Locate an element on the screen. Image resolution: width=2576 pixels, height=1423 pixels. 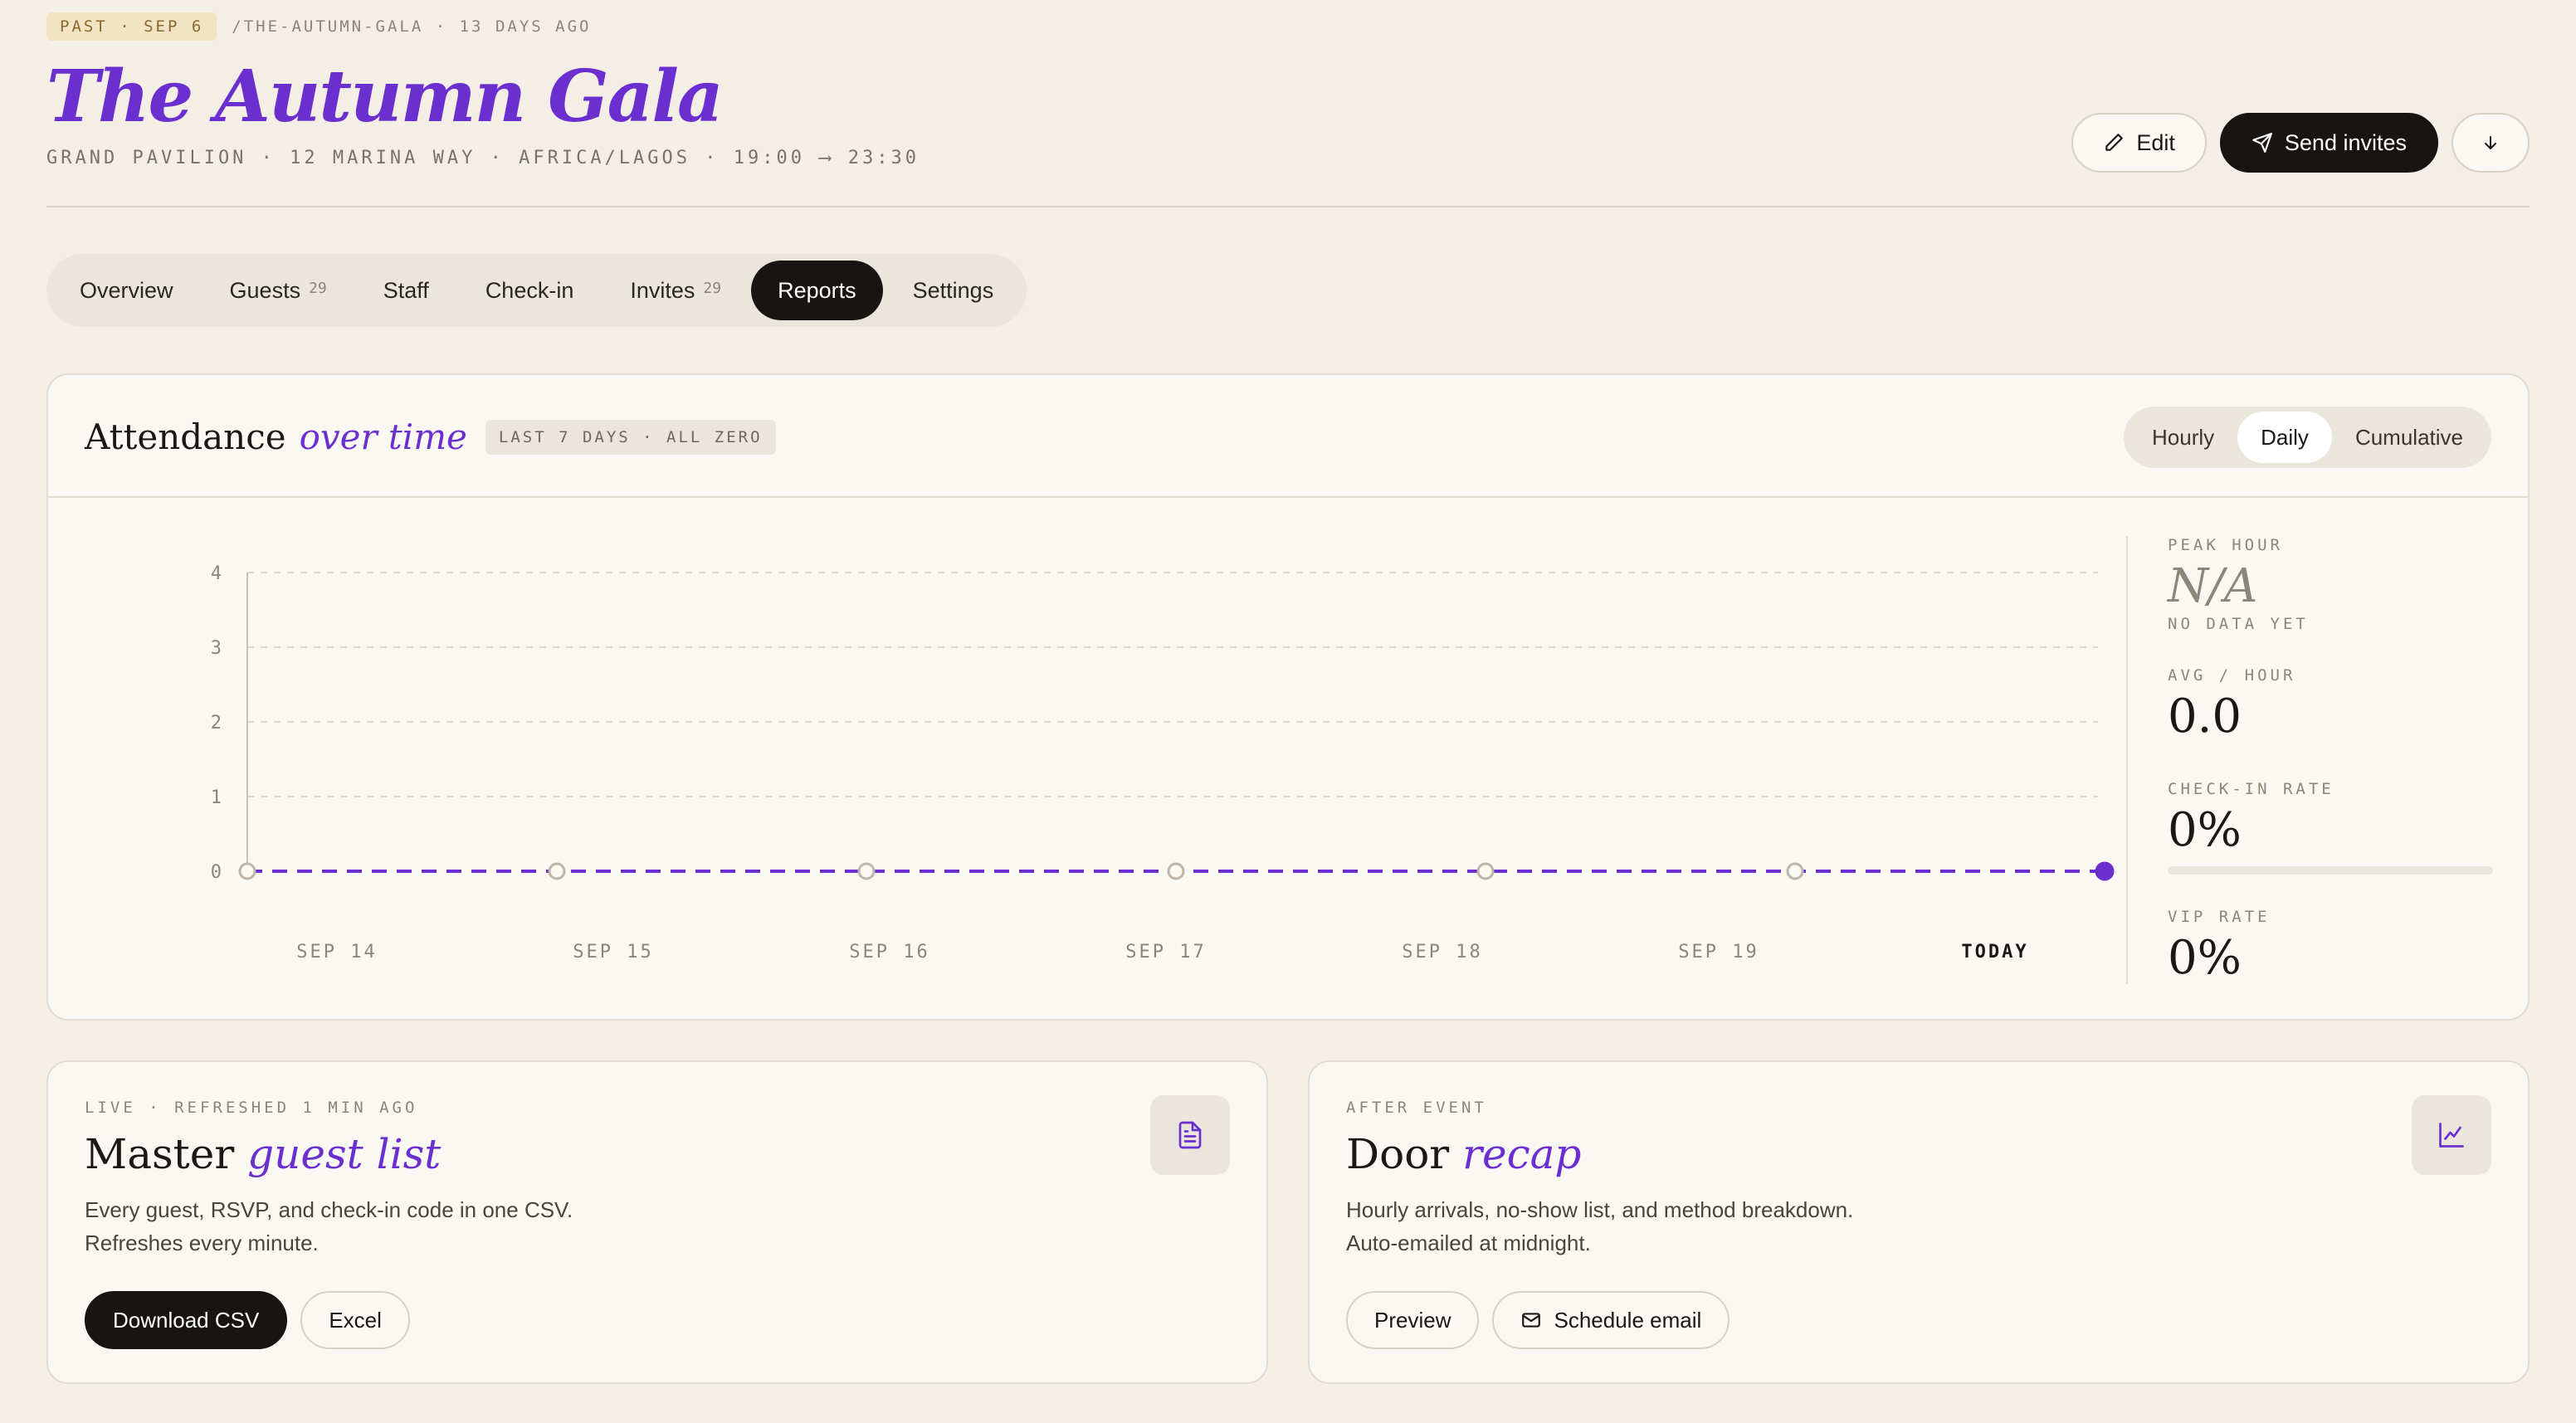
page-title: The Autumn Gala is located at coordinates (385, 97).